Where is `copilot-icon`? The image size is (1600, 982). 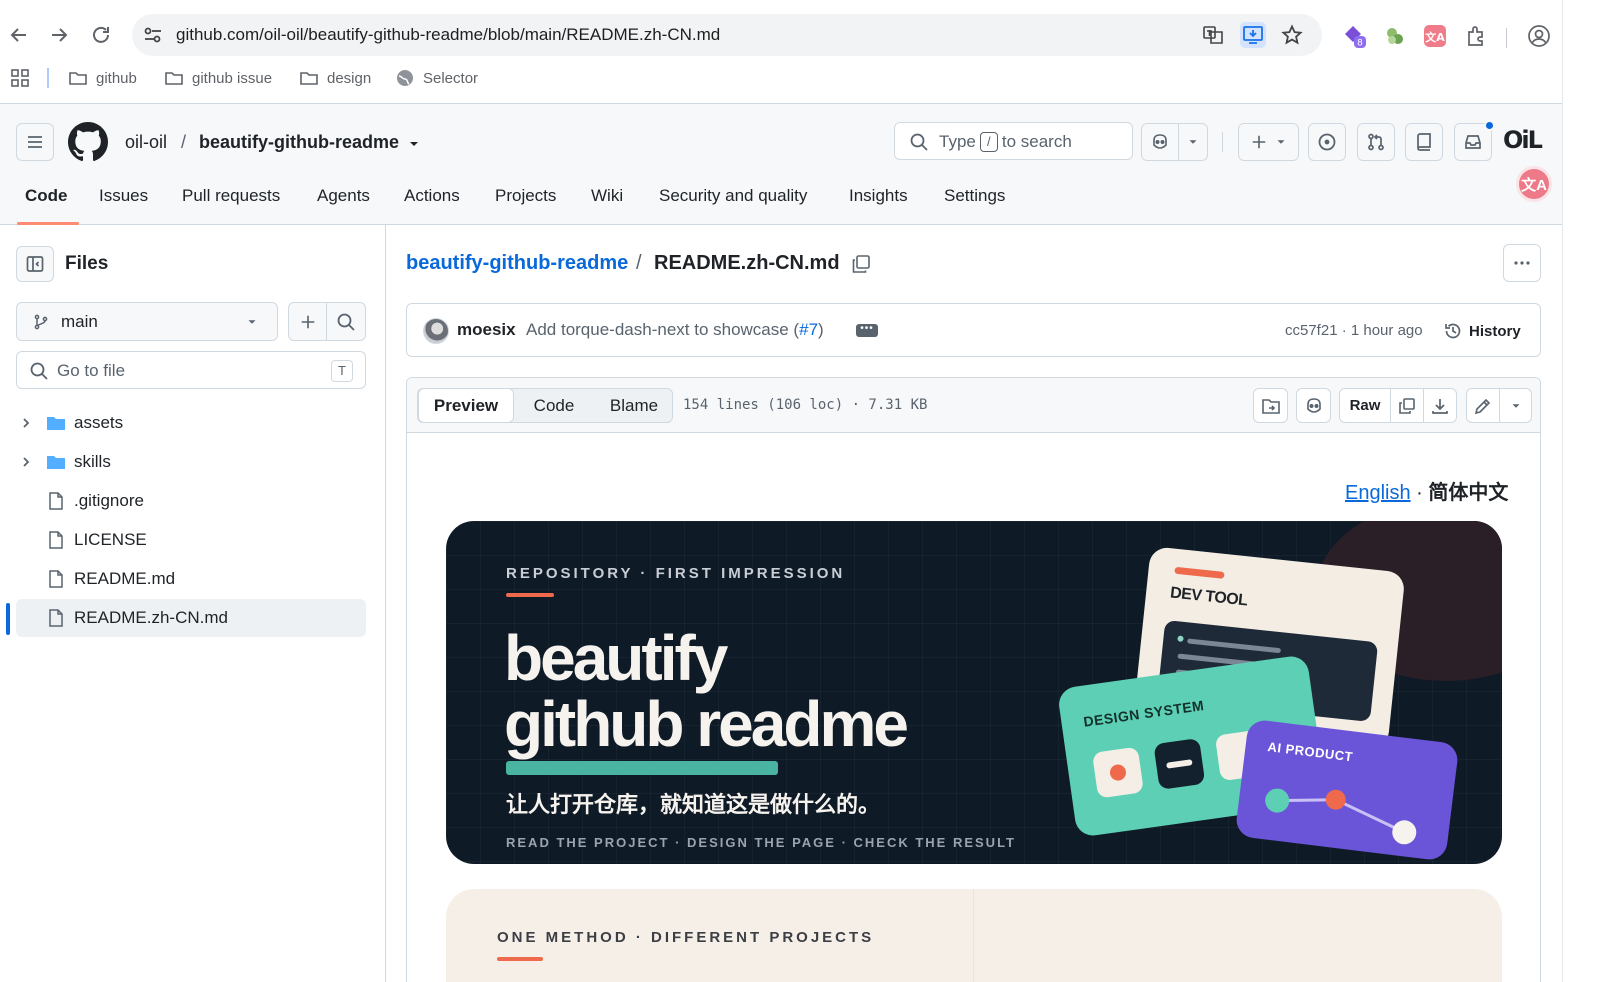
copilot-icon is located at coordinates (1313, 405).